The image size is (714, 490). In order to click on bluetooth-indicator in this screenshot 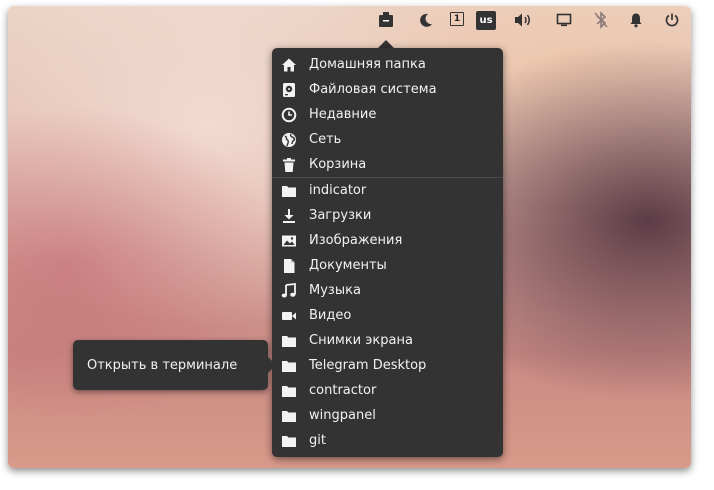, I will do `click(601, 20)`.